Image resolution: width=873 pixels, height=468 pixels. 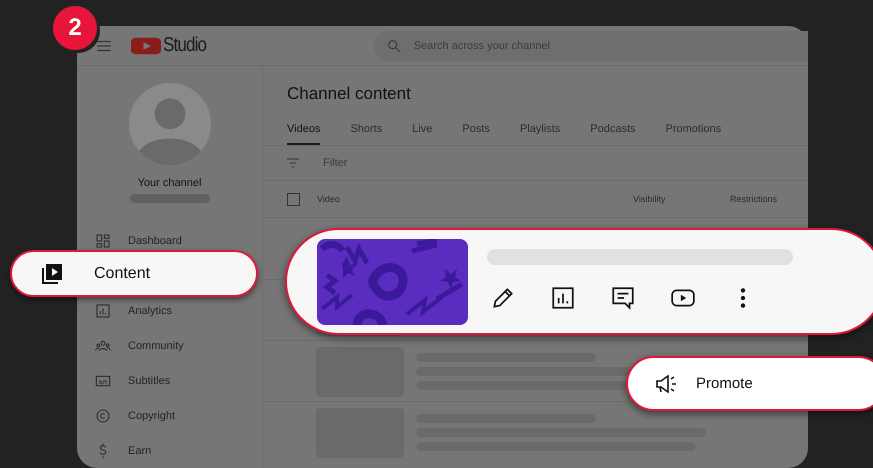 What do you see at coordinates (548, 134) in the screenshot?
I see `tab: Playlists` at bounding box center [548, 134].